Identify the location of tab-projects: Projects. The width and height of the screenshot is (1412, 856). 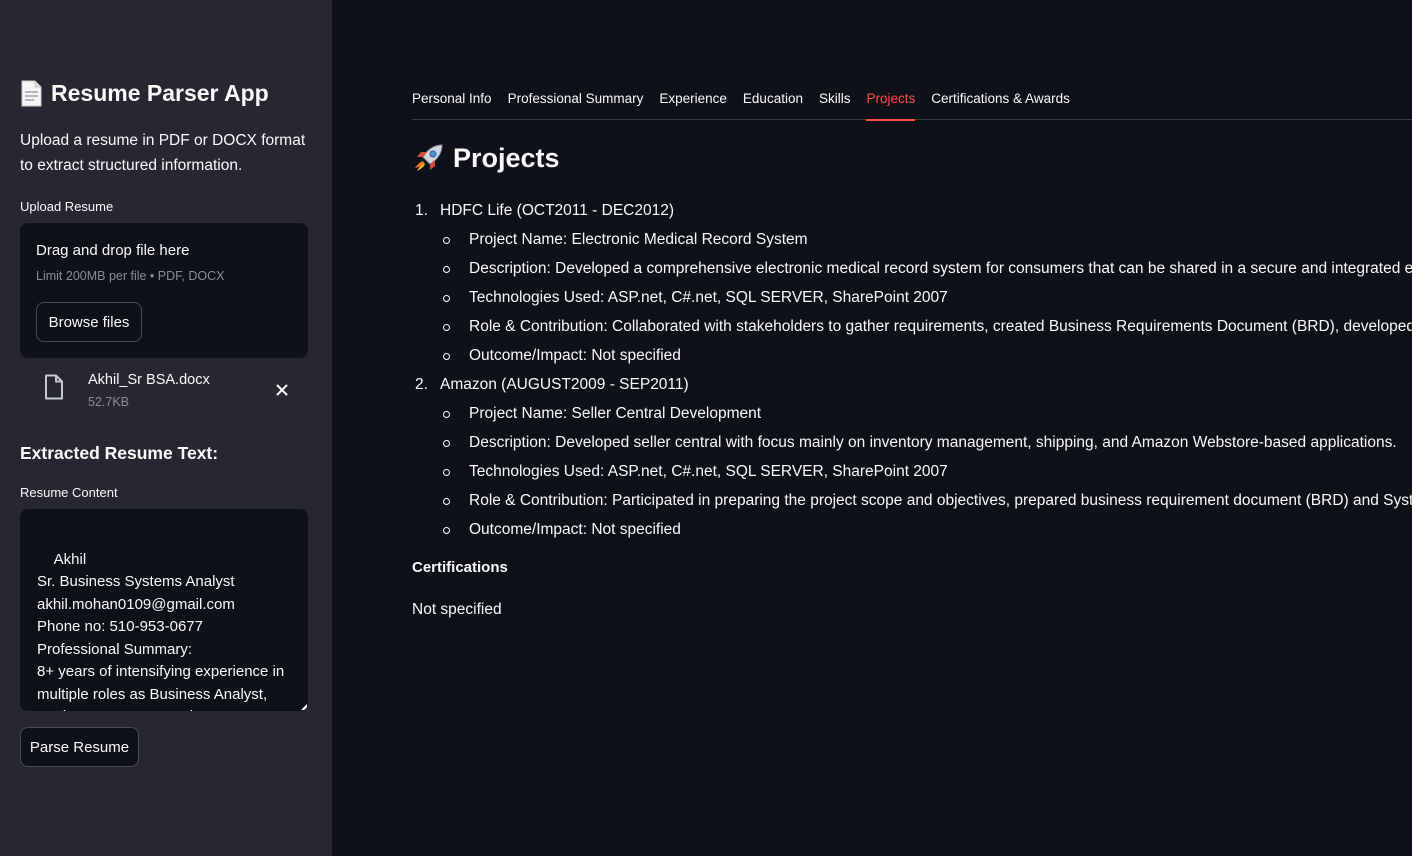
(890, 104).